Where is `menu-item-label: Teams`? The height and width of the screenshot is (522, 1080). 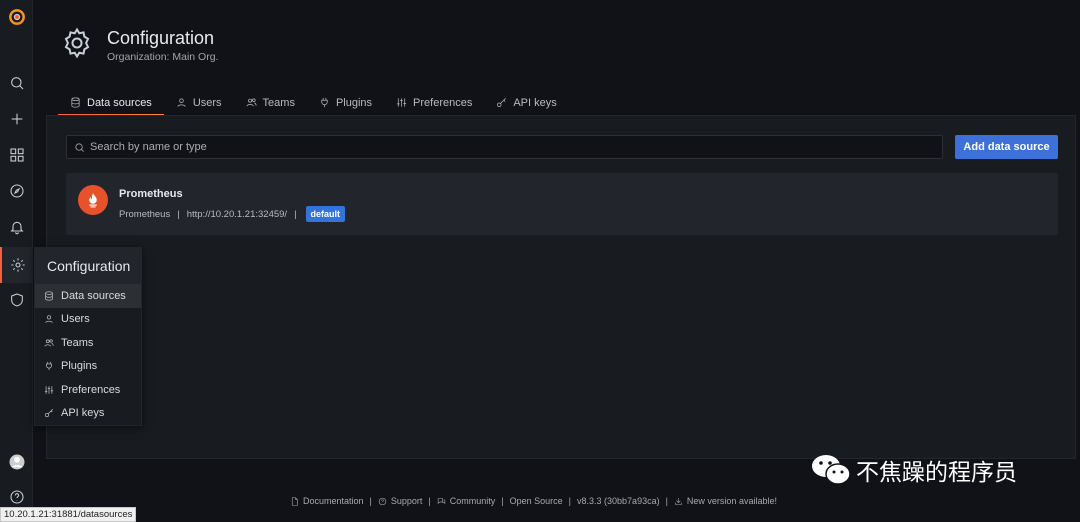
menu-item-label: Teams is located at coordinates (77, 342).